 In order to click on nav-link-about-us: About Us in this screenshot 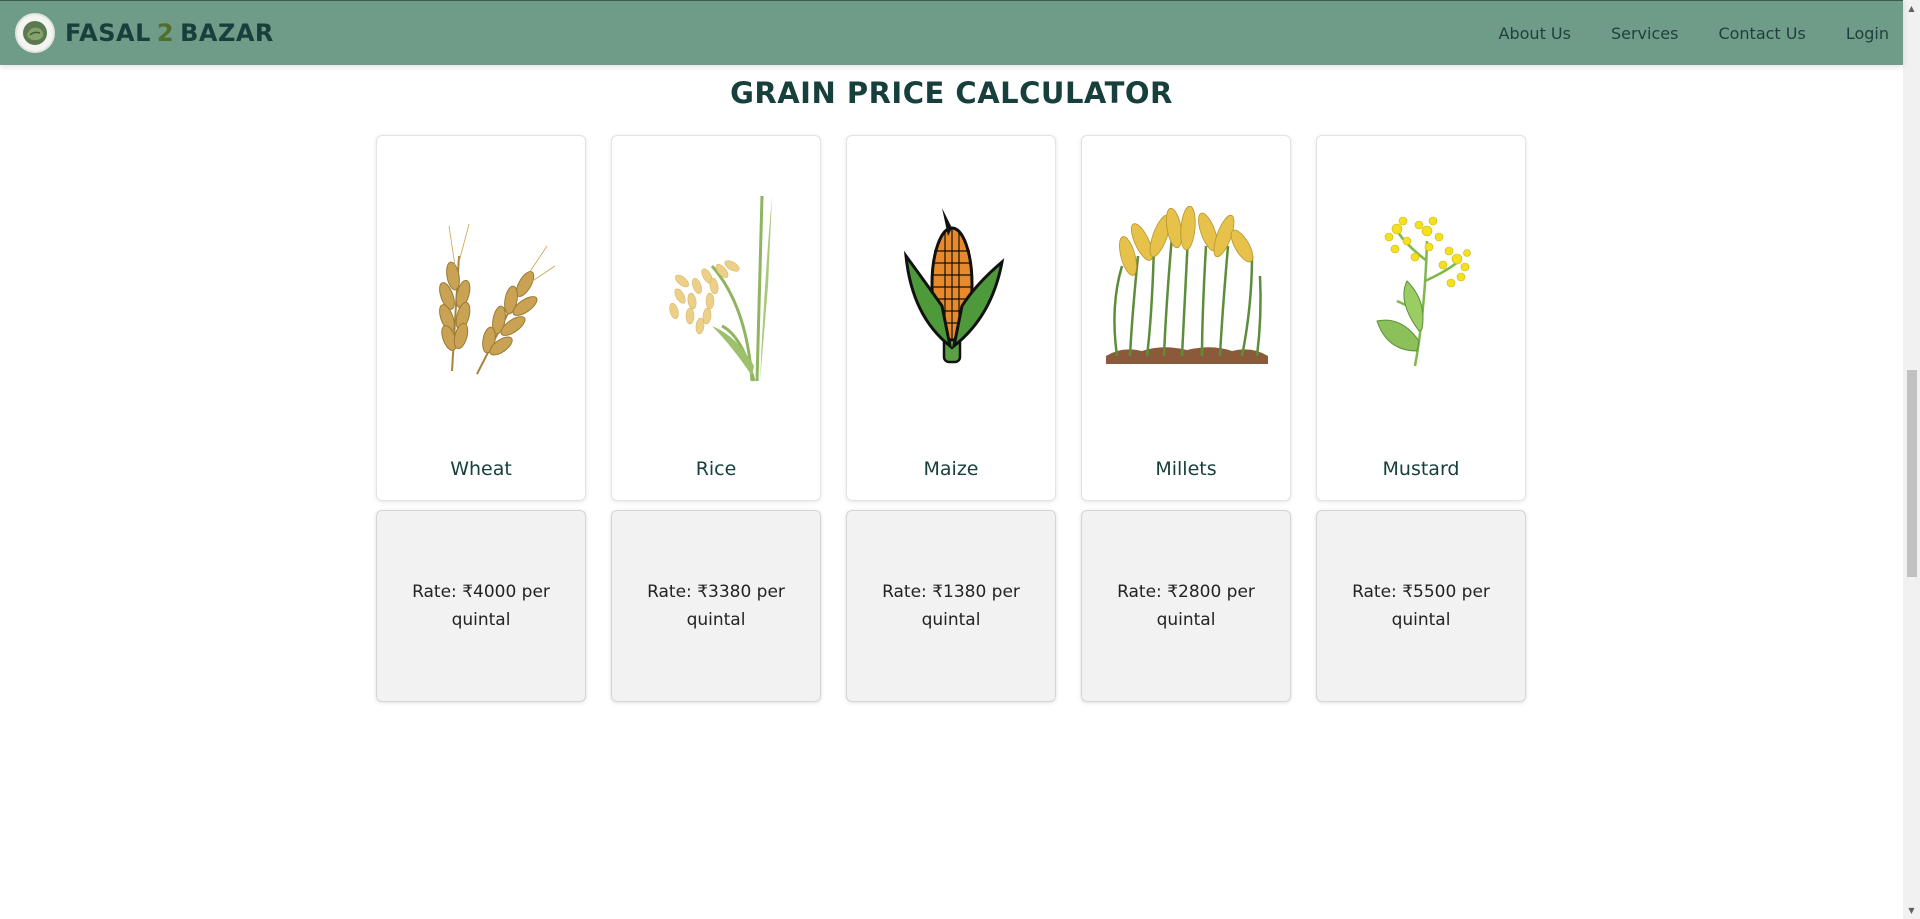, I will do `click(1535, 33)`.